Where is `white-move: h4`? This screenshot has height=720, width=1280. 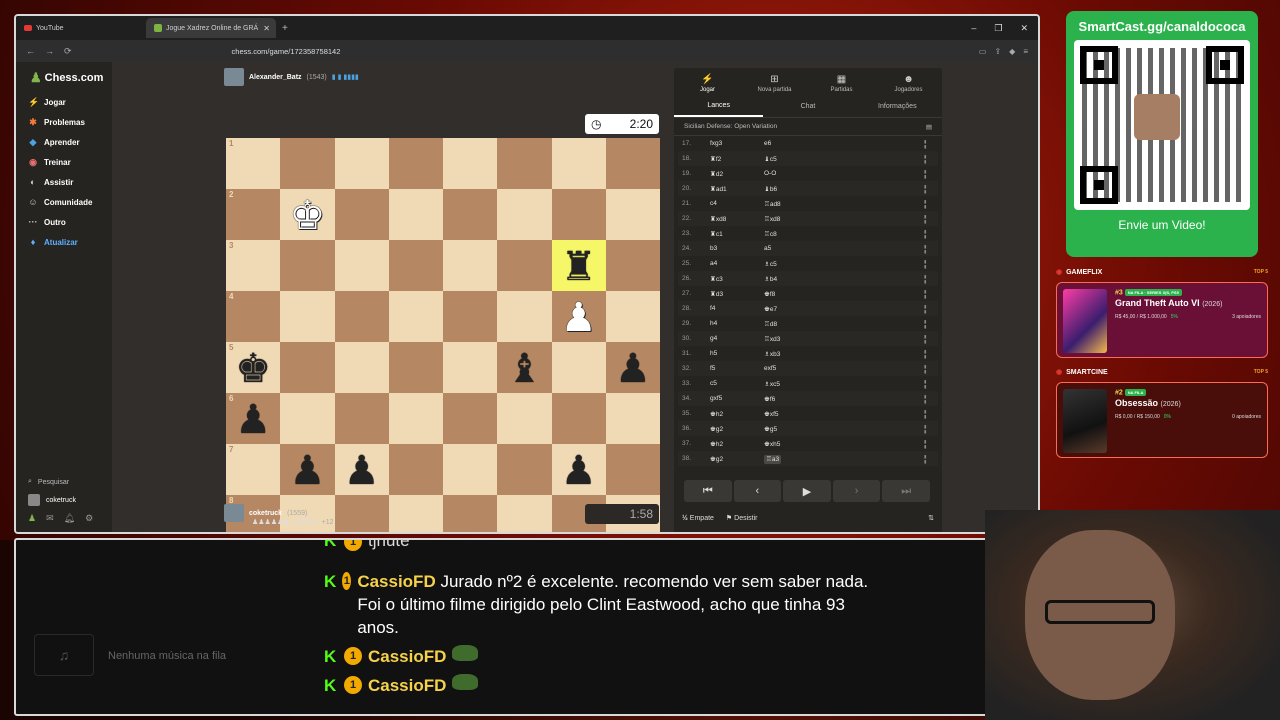
white-move: h4 is located at coordinates (737, 323).